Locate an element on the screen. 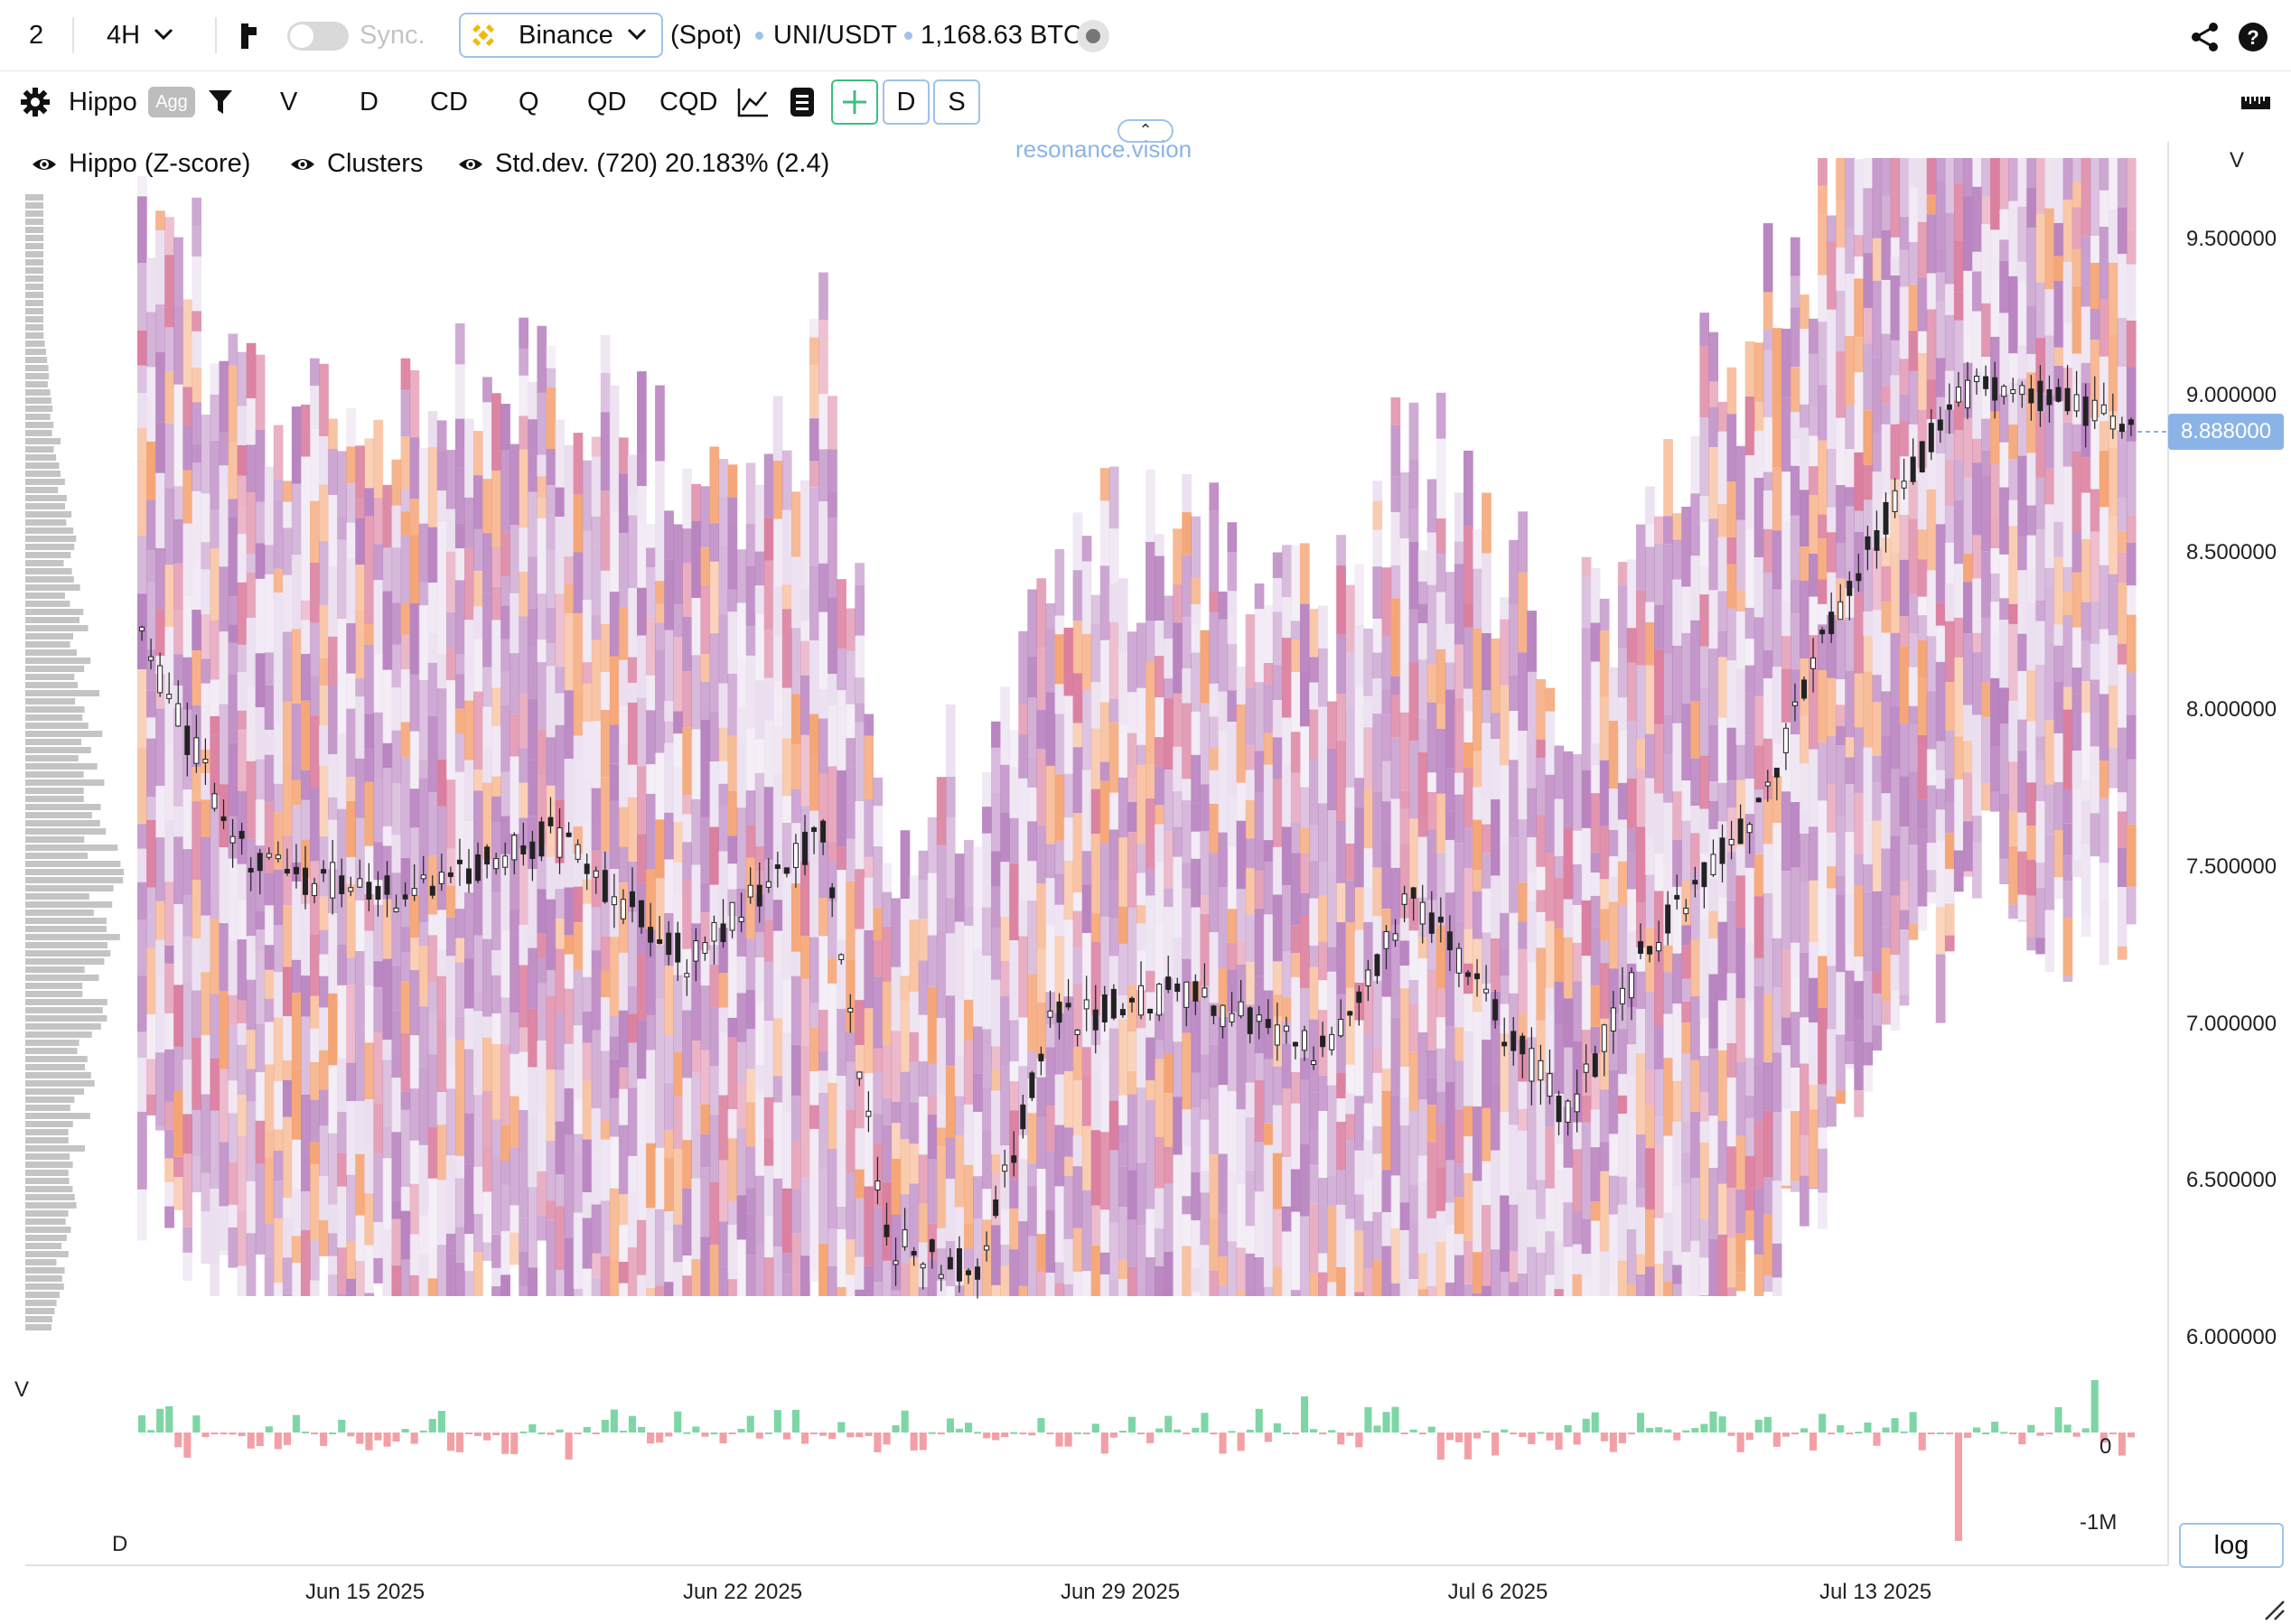 Image resolution: width=2291 pixels, height=1624 pixels. metric-cqd-button: CQD is located at coordinates (688, 102).